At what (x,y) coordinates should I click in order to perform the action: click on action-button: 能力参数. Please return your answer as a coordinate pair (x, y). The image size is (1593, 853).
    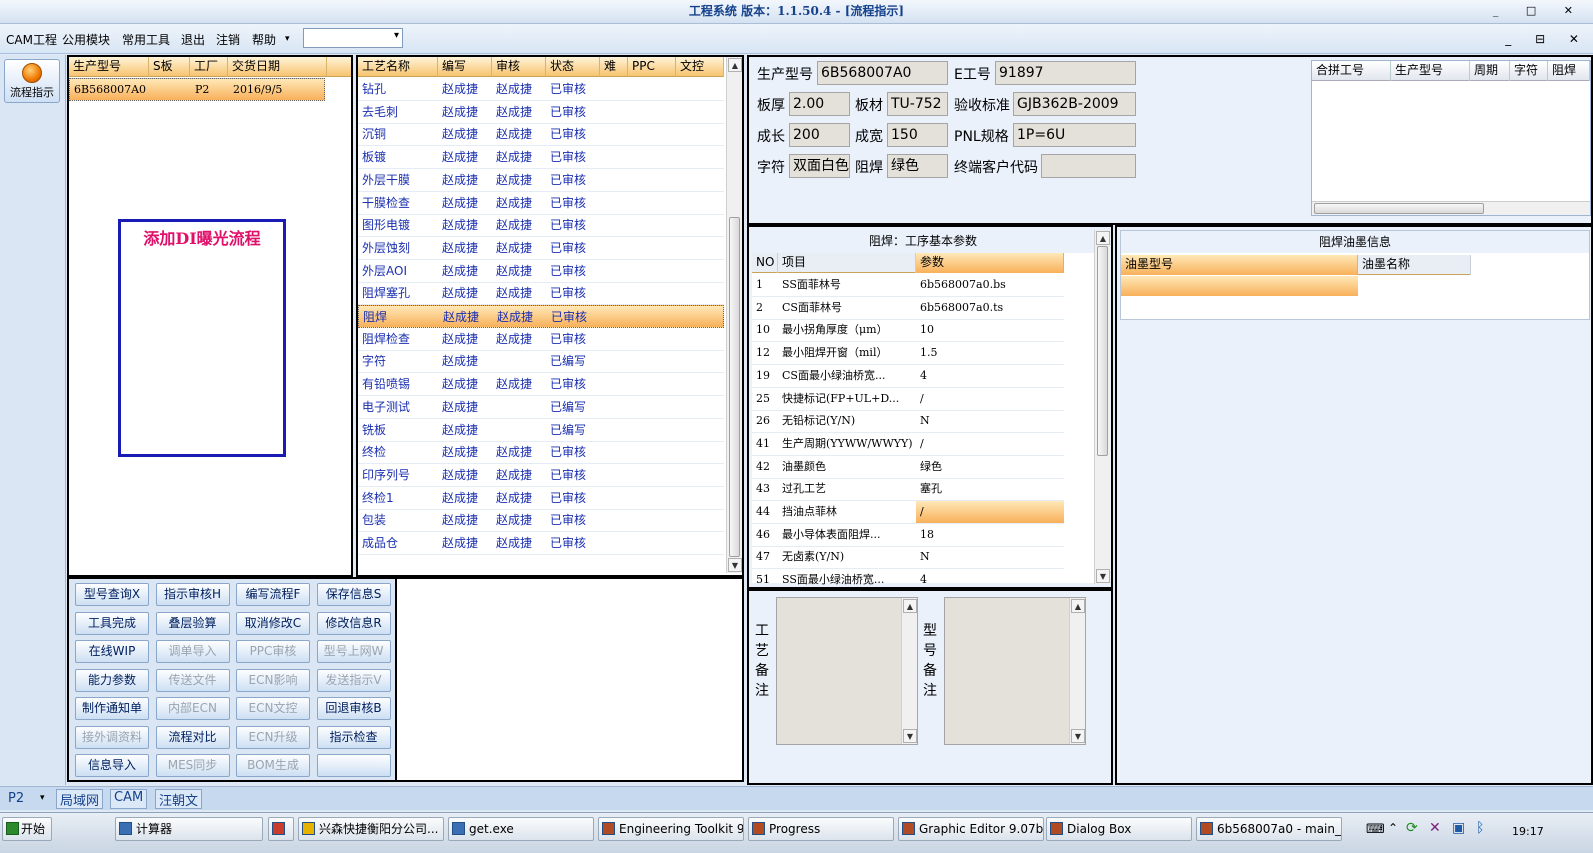
    Looking at the image, I should click on (112, 680).